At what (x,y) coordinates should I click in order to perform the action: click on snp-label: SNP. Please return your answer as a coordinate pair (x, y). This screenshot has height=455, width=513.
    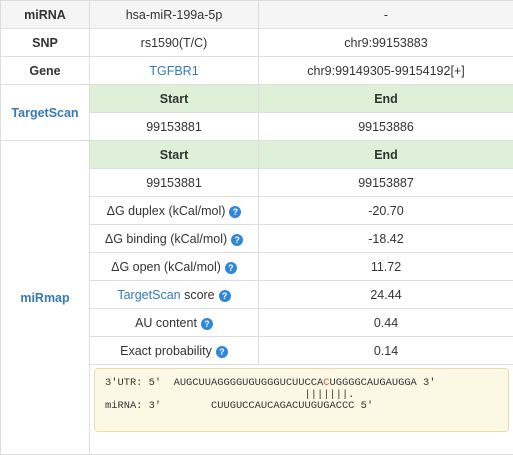
    Looking at the image, I should click on (45, 42).